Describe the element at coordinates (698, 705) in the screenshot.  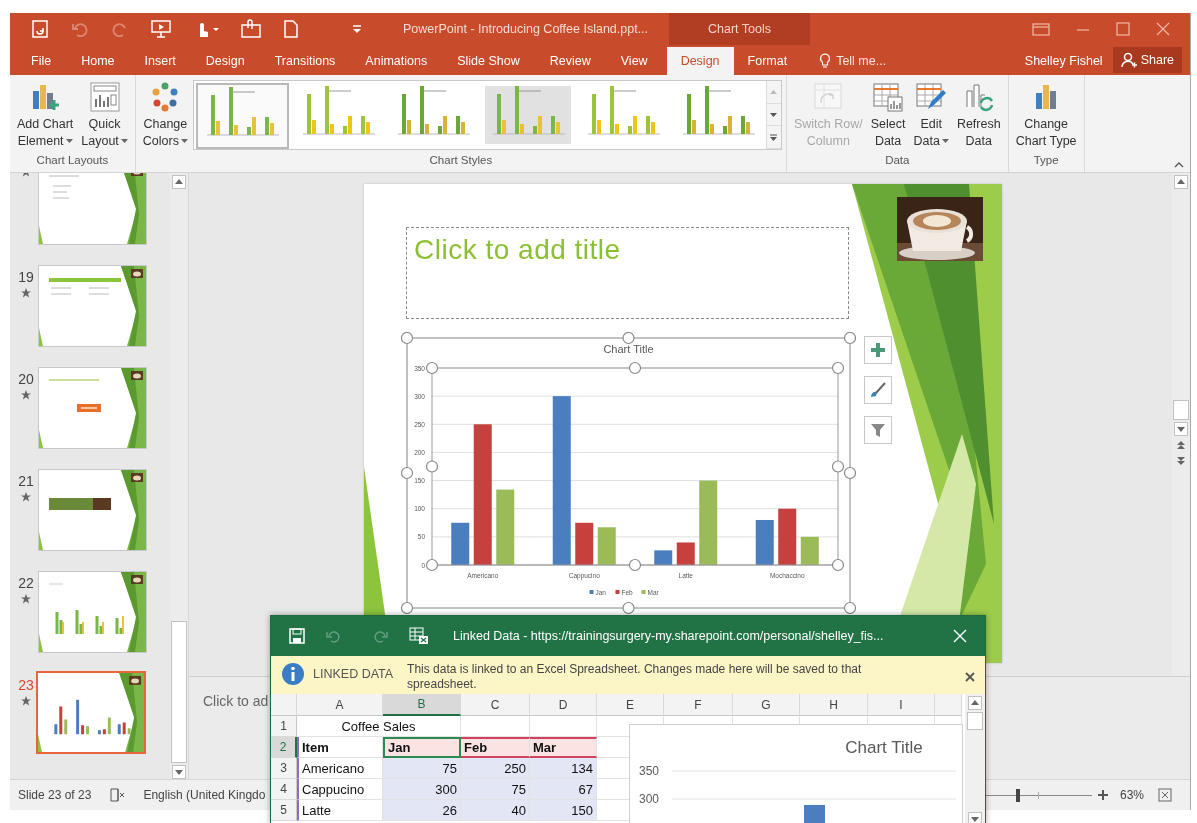
I see `column-header: F` at that location.